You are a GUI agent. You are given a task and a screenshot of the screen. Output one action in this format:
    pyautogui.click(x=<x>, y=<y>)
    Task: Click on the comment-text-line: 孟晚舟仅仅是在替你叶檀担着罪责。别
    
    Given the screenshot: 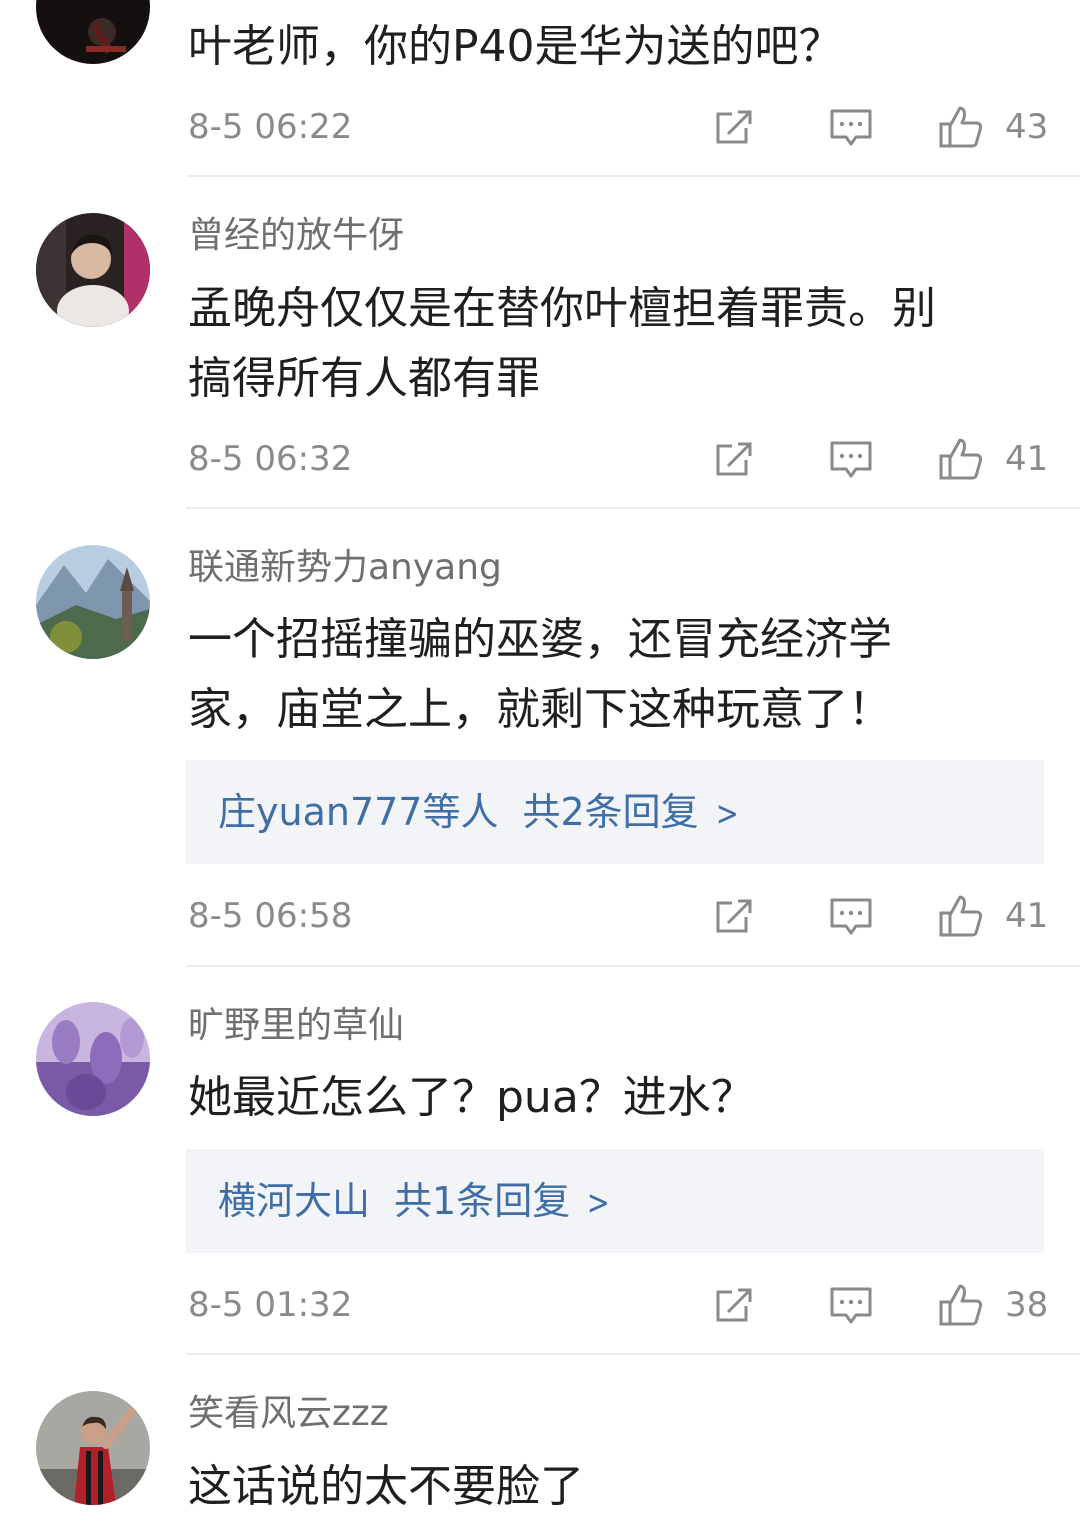 What is the action you would take?
    pyautogui.click(x=562, y=308)
    